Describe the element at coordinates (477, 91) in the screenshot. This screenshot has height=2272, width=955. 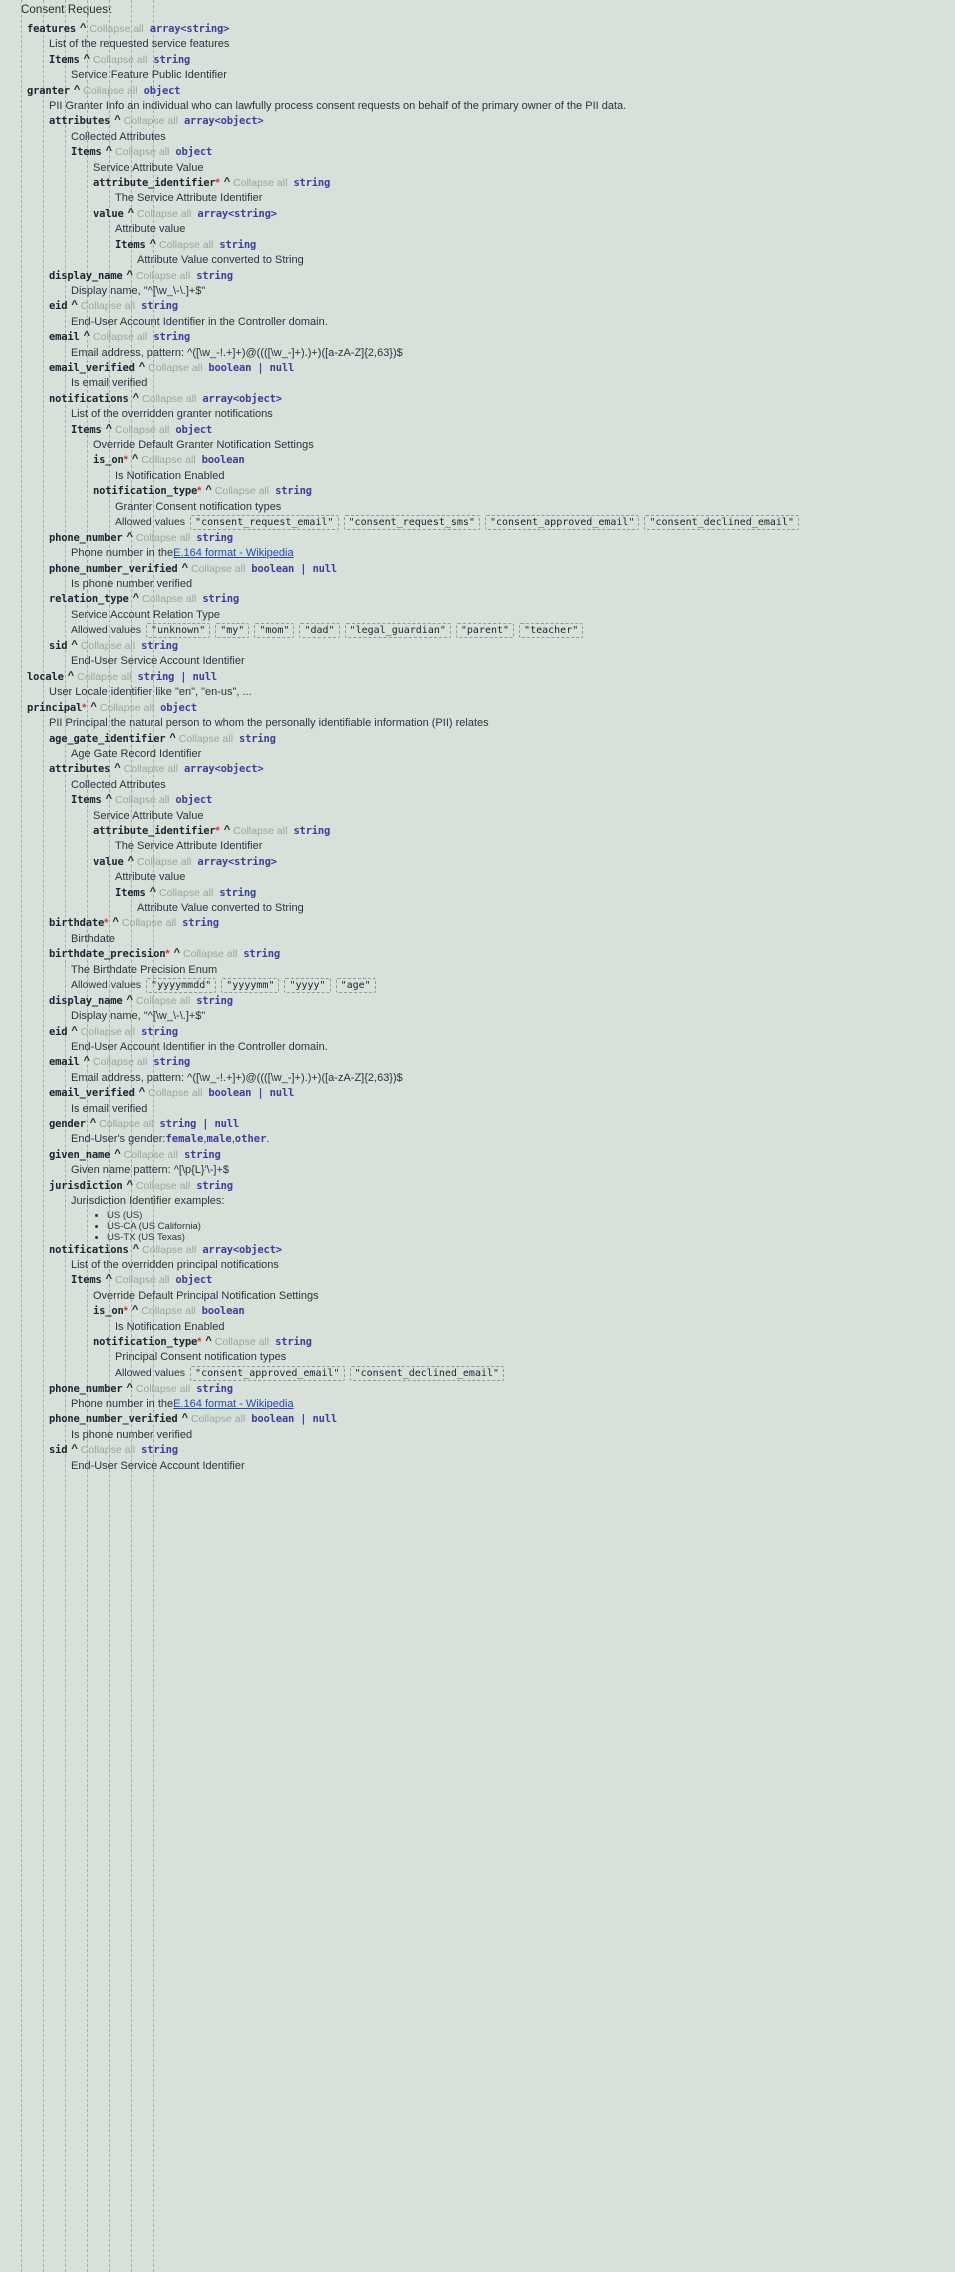
I see `schema-property-row: granter ^ Collapse all object` at that location.